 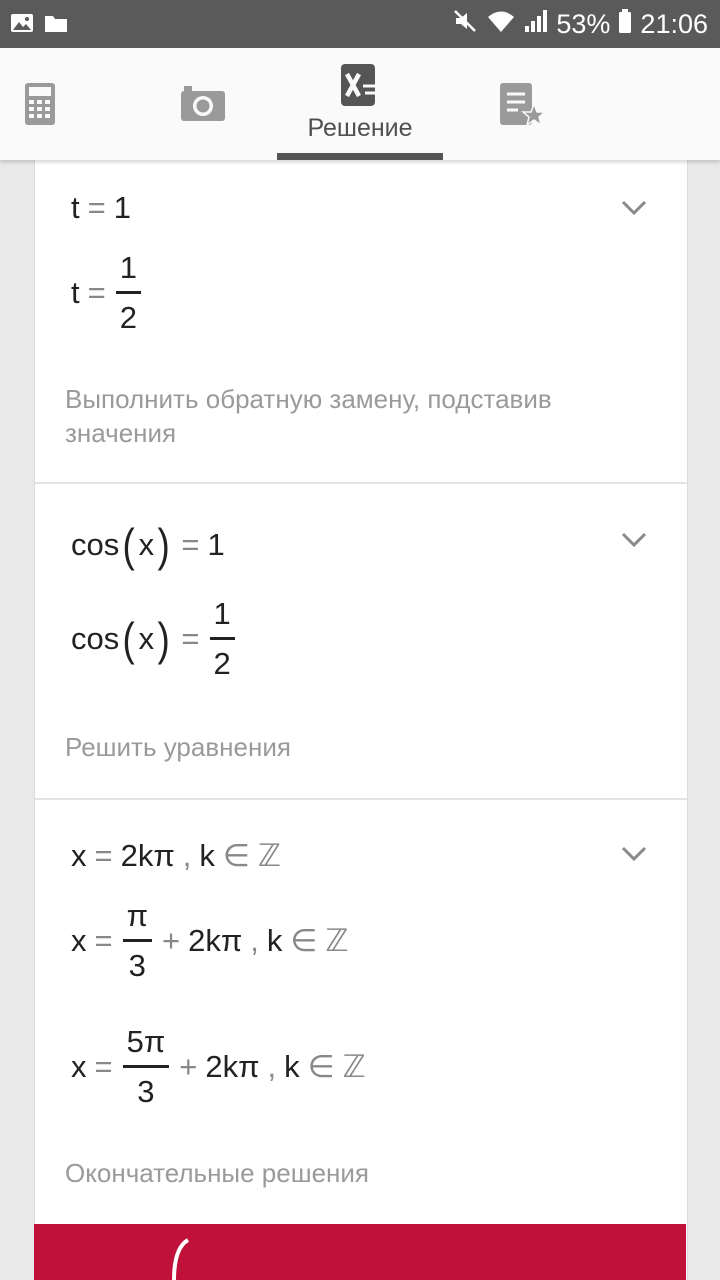 I want to click on calculator-icon, so click(x=40, y=106).